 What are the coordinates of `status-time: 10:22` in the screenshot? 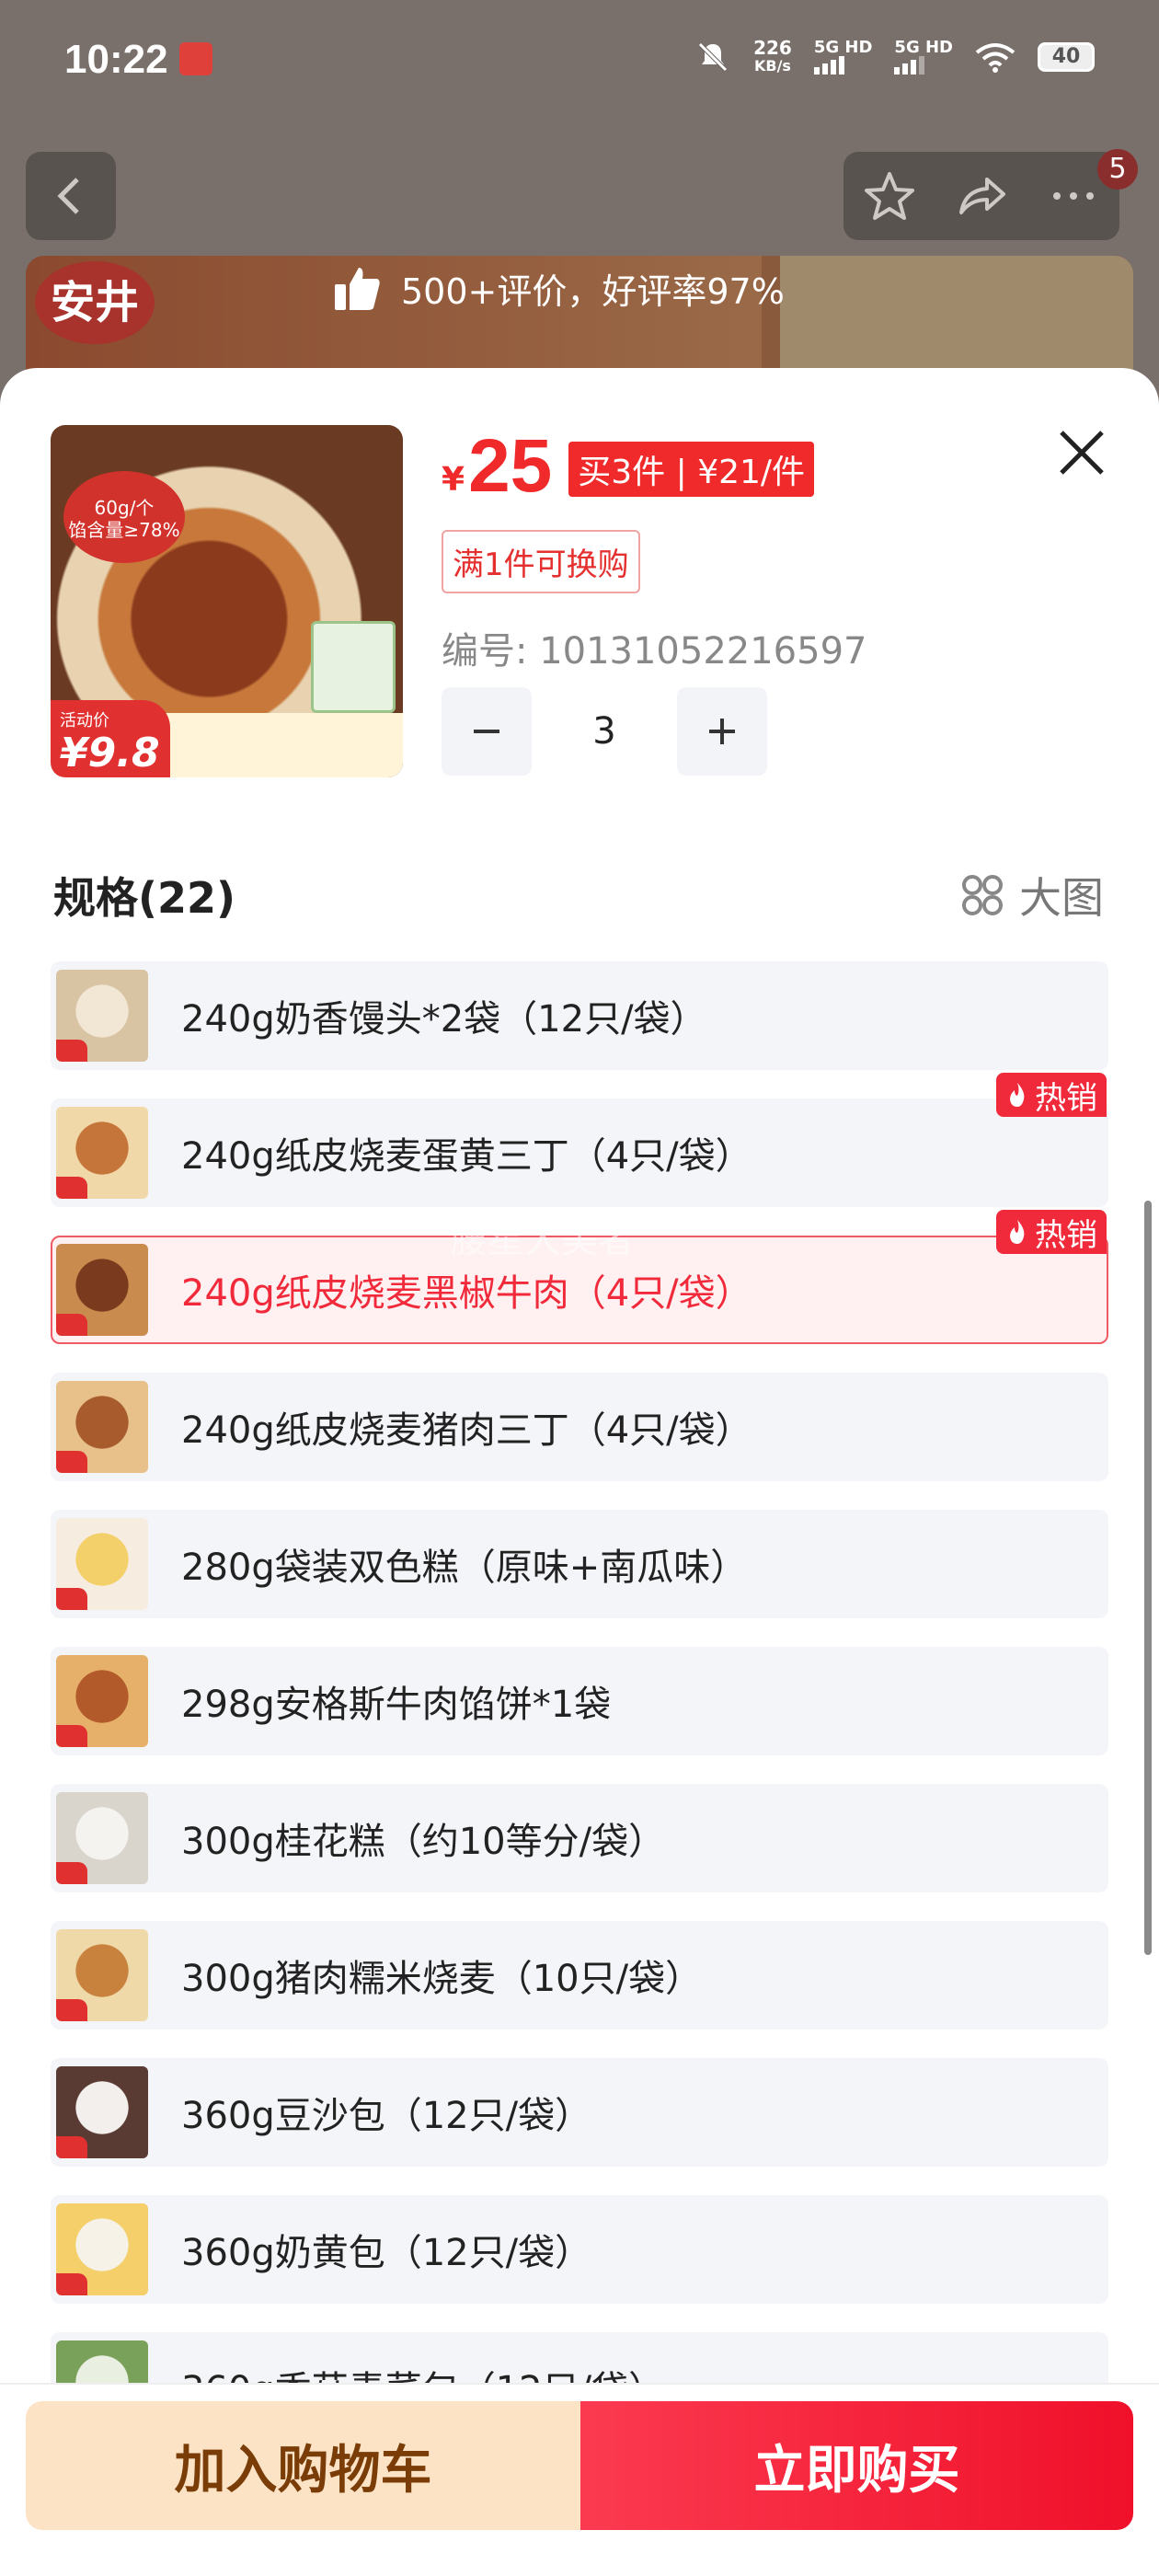 It's located at (116, 59).